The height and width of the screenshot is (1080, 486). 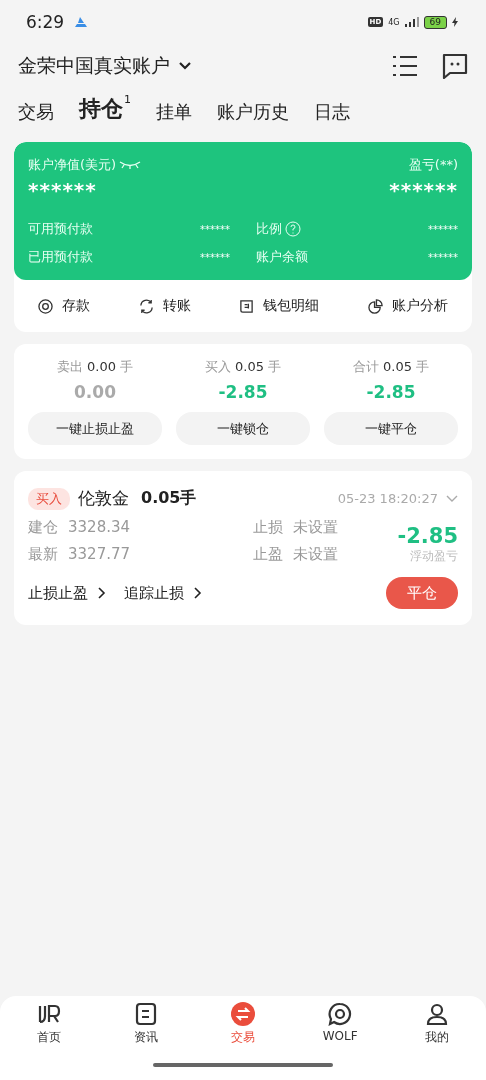 What do you see at coordinates (60, 229) in the screenshot?
I see `field-label: 可用预付款` at bounding box center [60, 229].